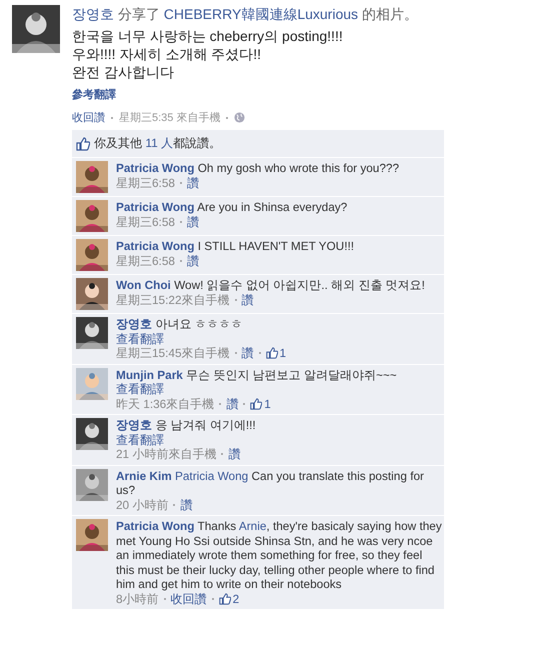  Describe the element at coordinates (180, 324) in the screenshot. I see `comment-text: 장영호 아녀요 ㅎㅎㅎㅎ` at that location.